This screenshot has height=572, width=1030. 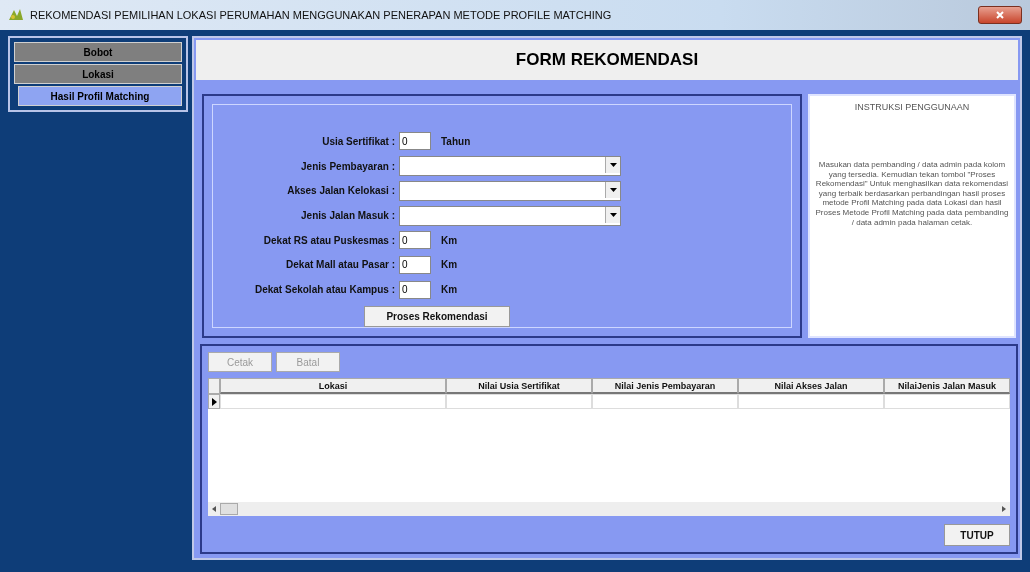 I want to click on close-button, so click(x=1000, y=15).